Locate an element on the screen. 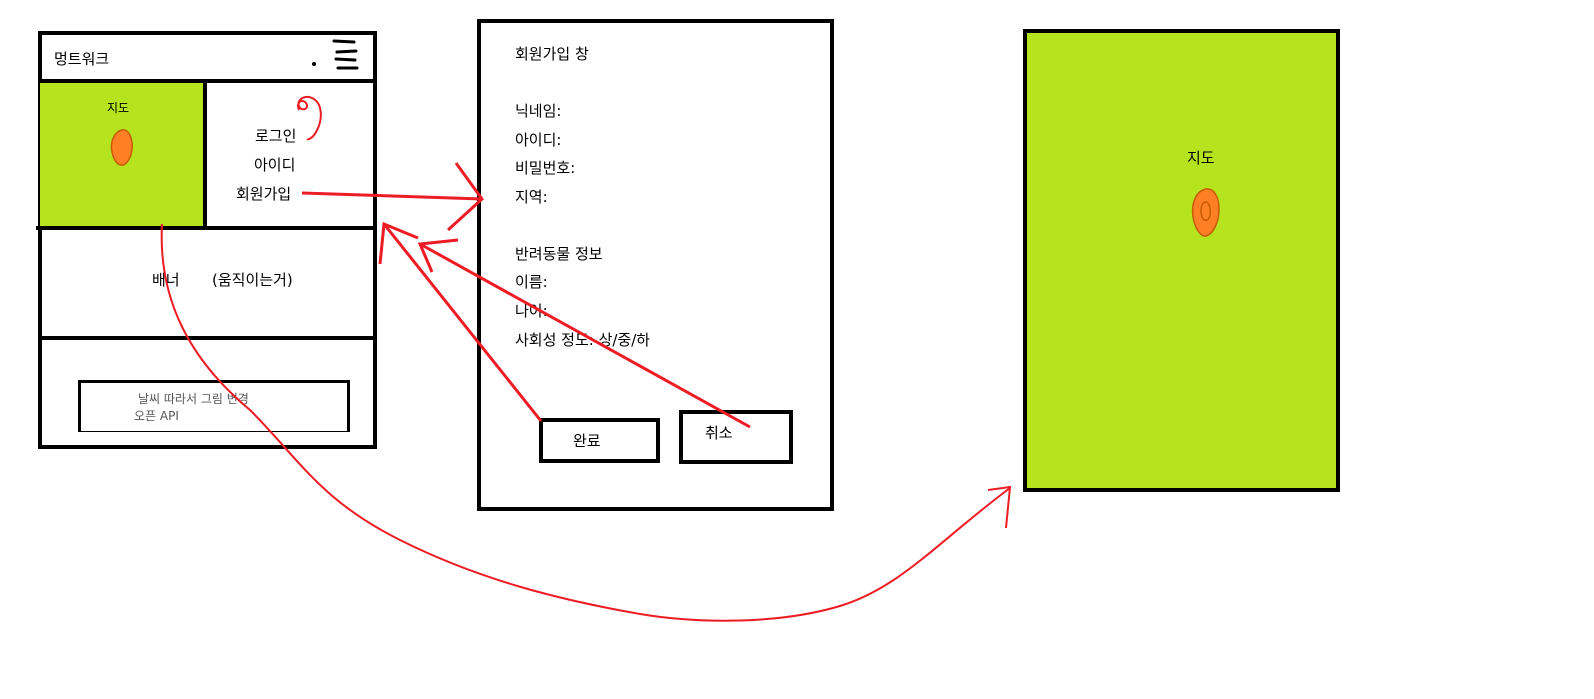  complete-button-label: 완료 is located at coordinates (587, 441).